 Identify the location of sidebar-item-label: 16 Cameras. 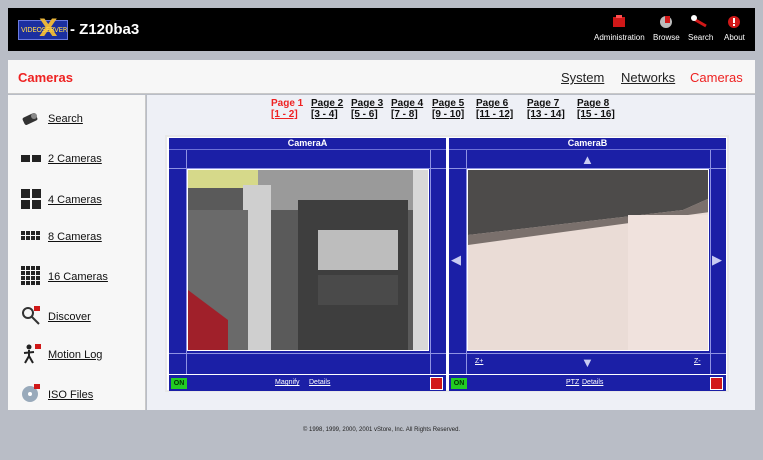
(78, 277).